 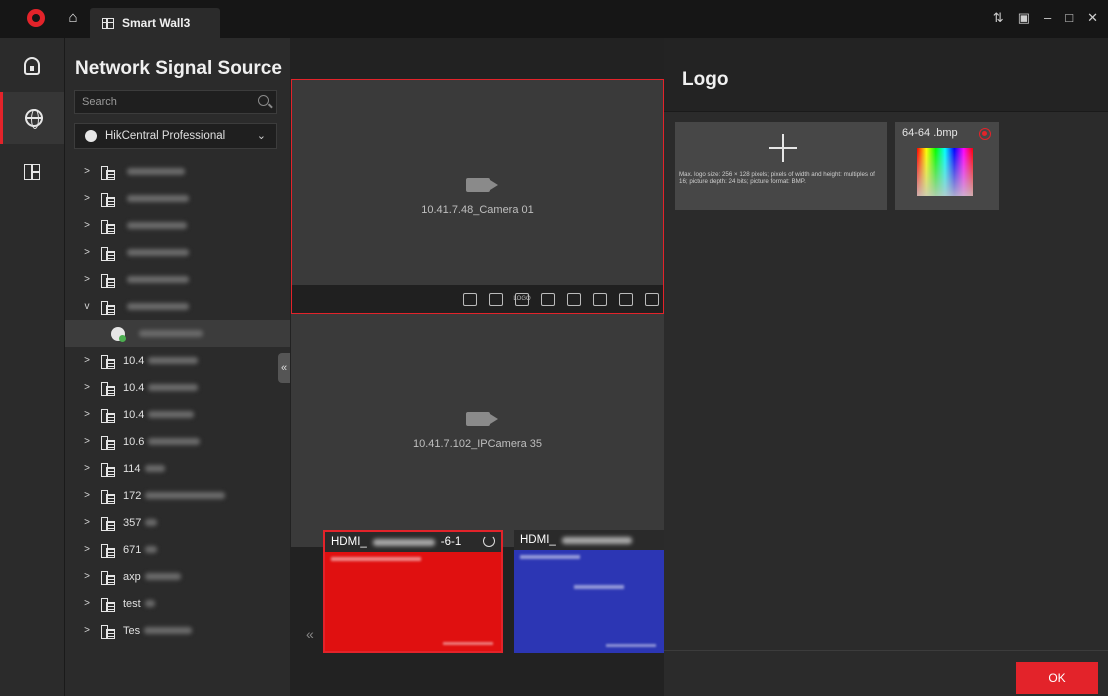 What do you see at coordinates (886, 75) in the screenshot?
I see `logo-dialog-header: Logo` at bounding box center [886, 75].